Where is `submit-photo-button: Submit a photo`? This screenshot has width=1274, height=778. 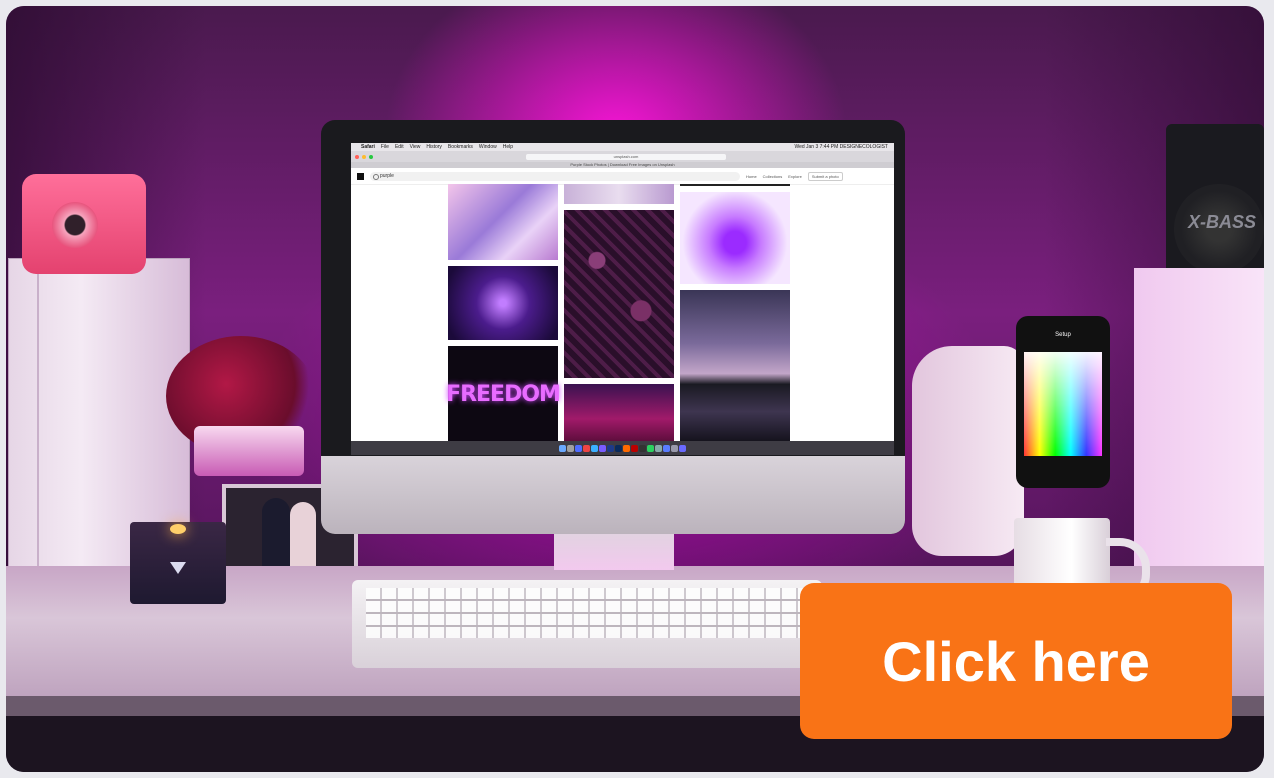 submit-photo-button: Submit a photo is located at coordinates (825, 176).